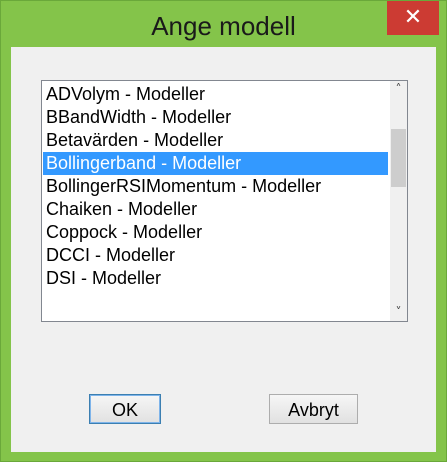 The image size is (447, 462). I want to click on dialog-title: Ange modell, so click(223, 26).